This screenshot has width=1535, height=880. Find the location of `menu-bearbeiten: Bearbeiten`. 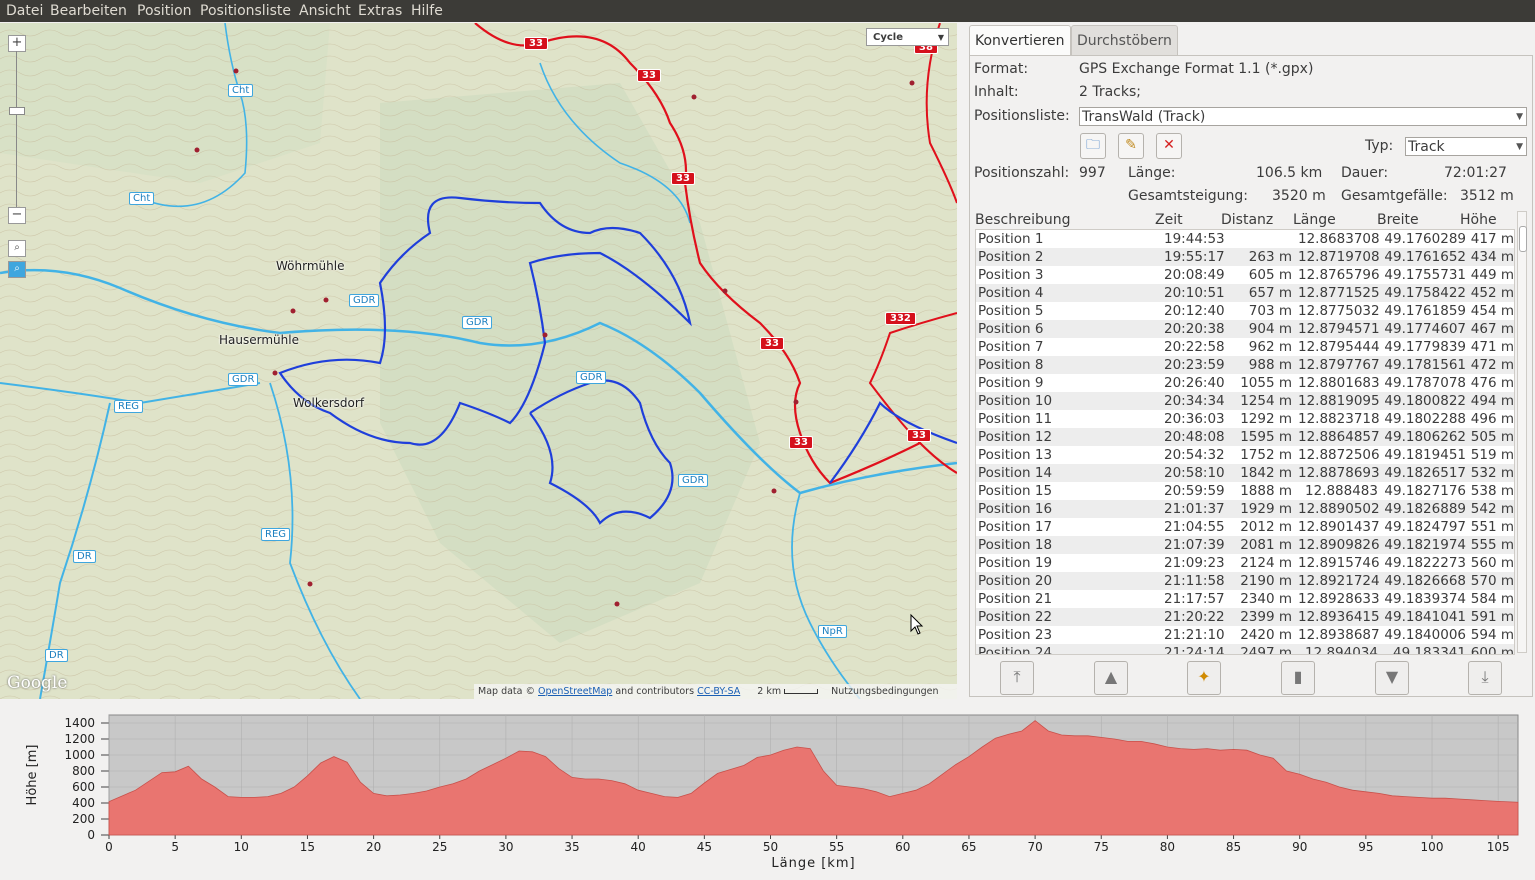

menu-bearbeiten: Bearbeiten is located at coordinates (88, 11).